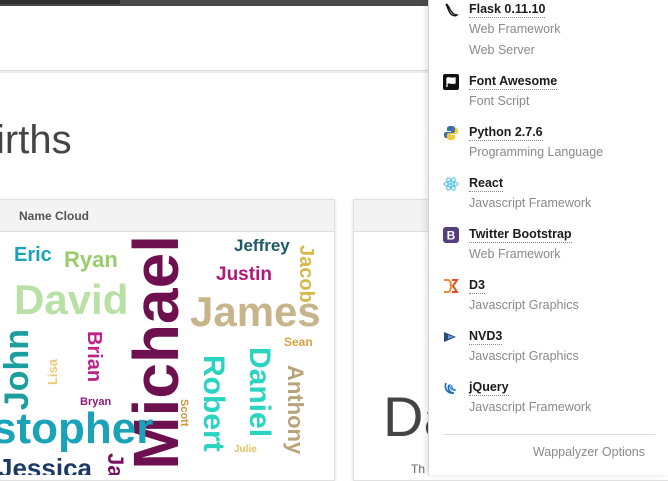 The width and height of the screenshot is (668, 481). Describe the element at coordinates (255, 311) in the screenshot. I see `word-james: James` at that location.